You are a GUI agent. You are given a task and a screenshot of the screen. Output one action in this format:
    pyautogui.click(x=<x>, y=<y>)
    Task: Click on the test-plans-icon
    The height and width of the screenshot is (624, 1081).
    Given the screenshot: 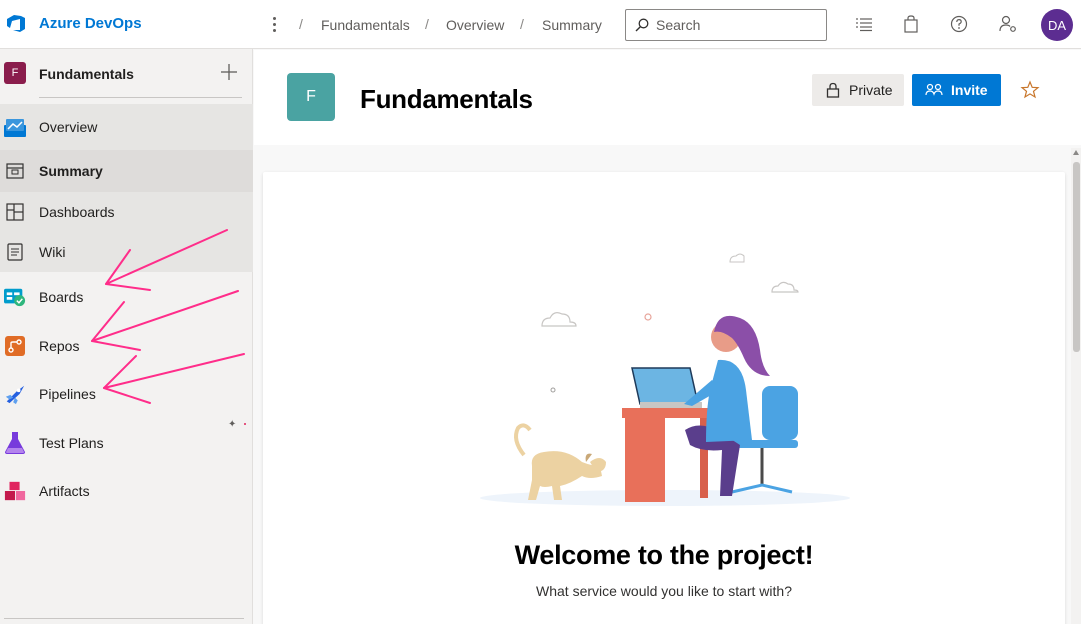 What is the action you would take?
    pyautogui.click(x=15, y=443)
    